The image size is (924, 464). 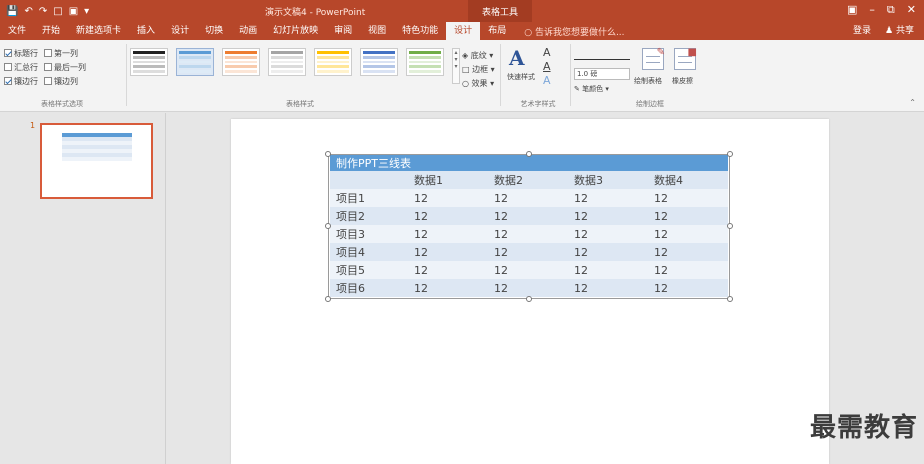 I want to click on tab-view: 视图, so click(x=377, y=31).